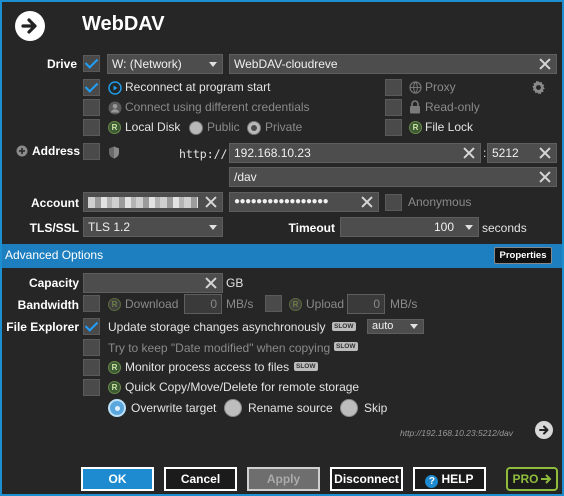  I want to click on open-url-button, so click(544, 430).